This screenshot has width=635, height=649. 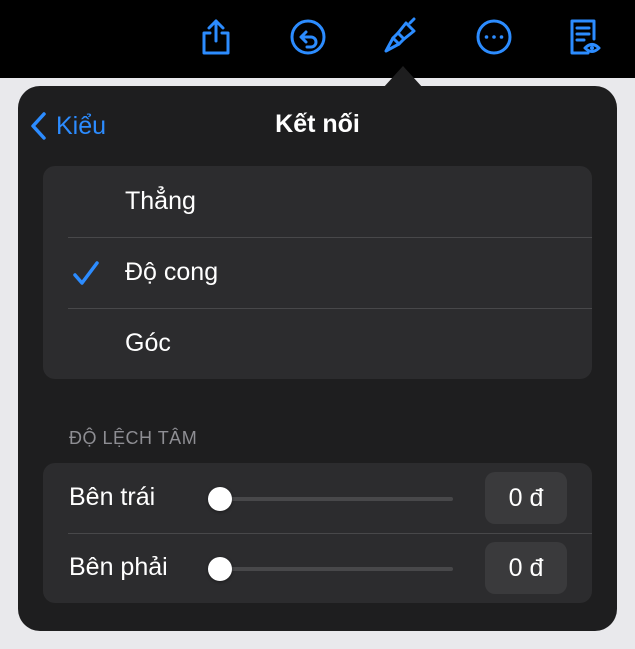 I want to click on option-label: Góc, so click(x=148, y=343).